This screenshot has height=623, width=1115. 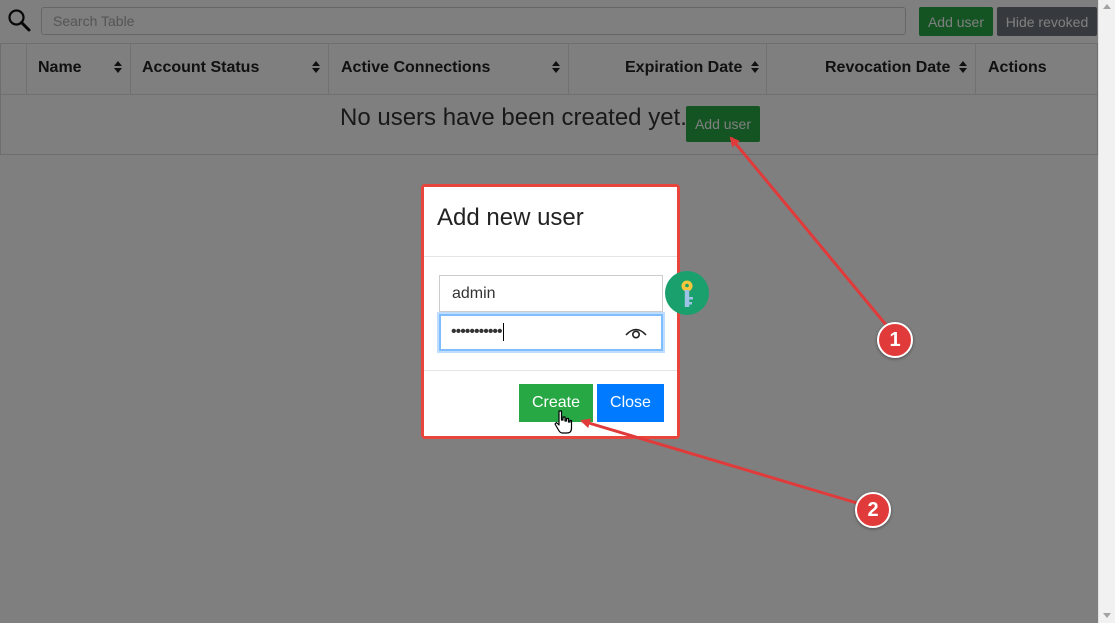 I want to click on eye-icon, so click(x=636, y=333).